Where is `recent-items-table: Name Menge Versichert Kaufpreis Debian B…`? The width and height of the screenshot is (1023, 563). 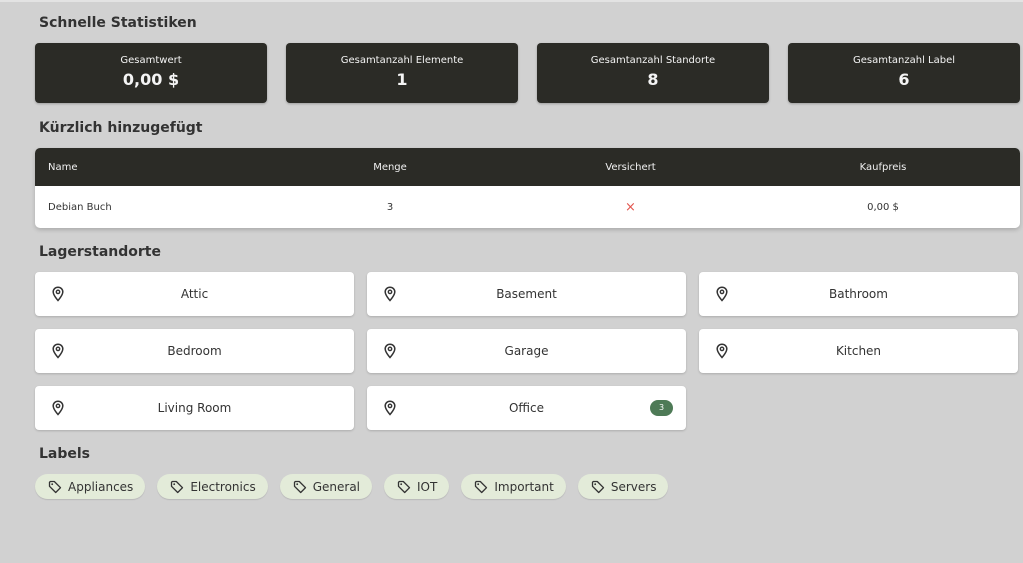
recent-items-table: Name Menge Versichert Kaufpreis Debian B… is located at coordinates (527, 188).